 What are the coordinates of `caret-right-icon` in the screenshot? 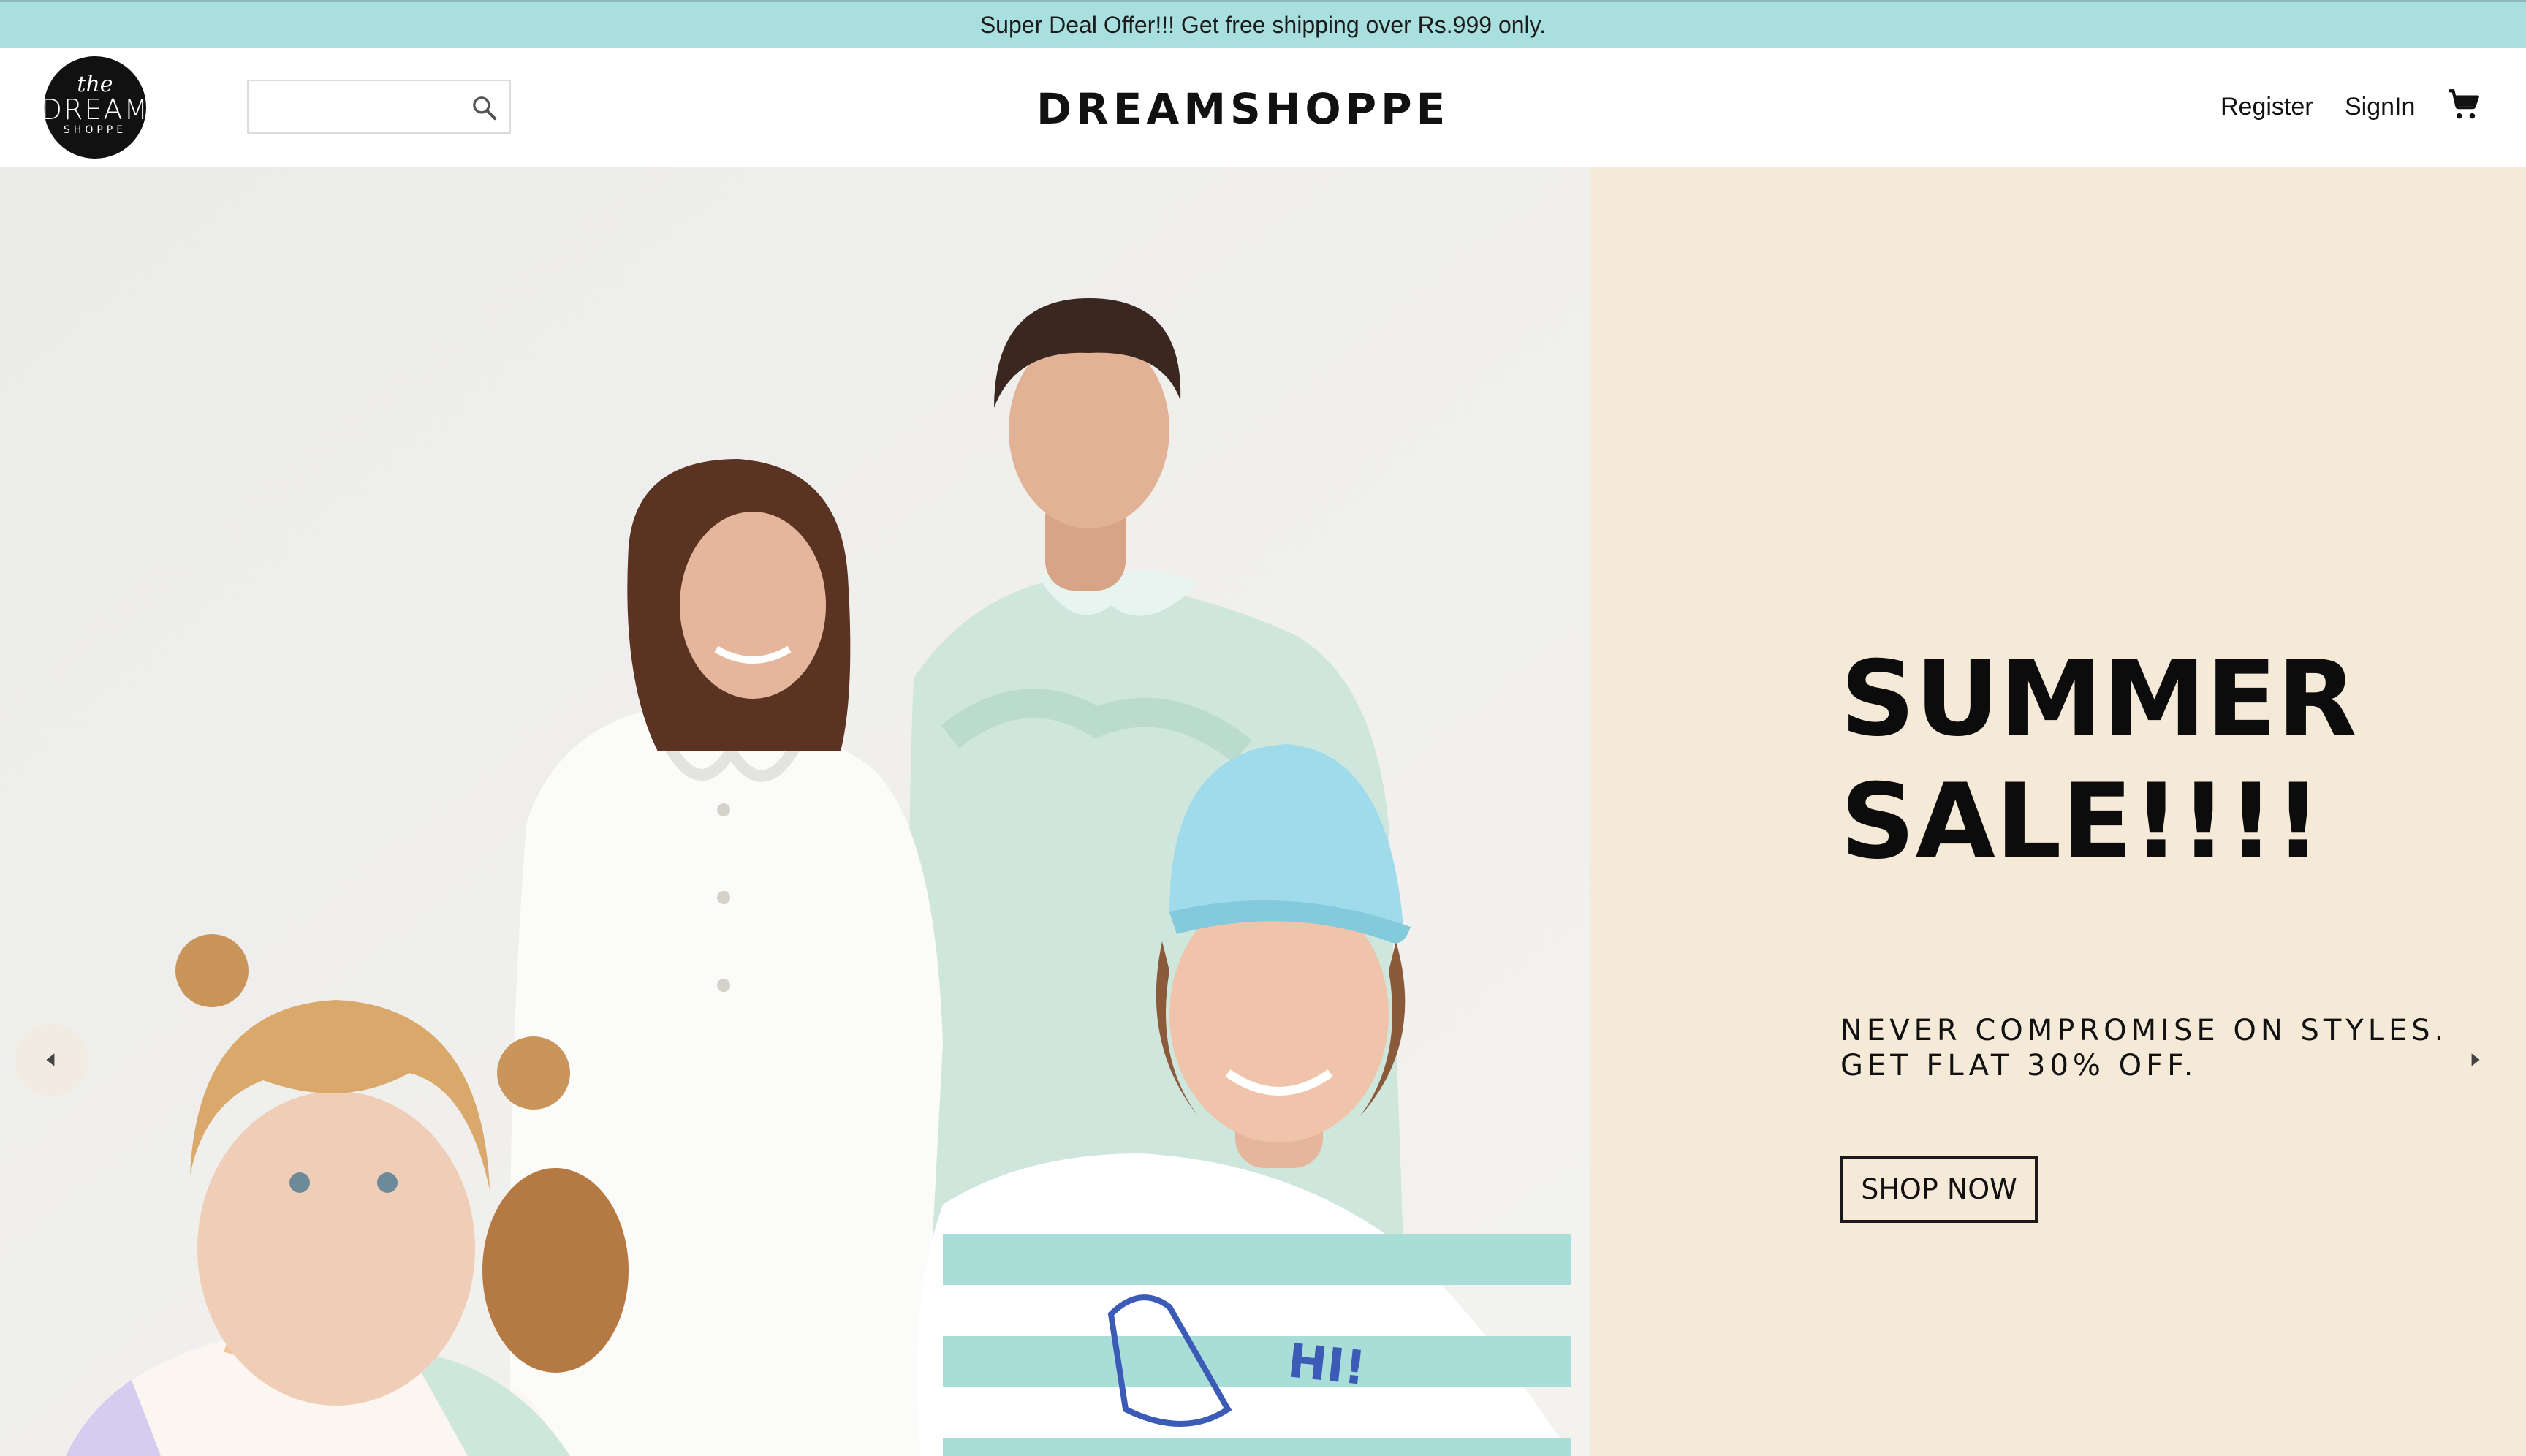 It's located at (2475, 1059).